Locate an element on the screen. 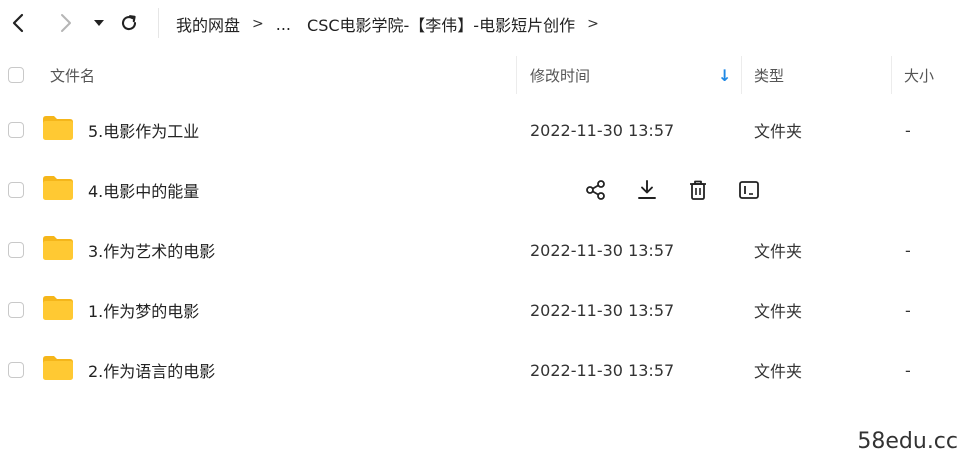  rename-button is located at coordinates (749, 190).